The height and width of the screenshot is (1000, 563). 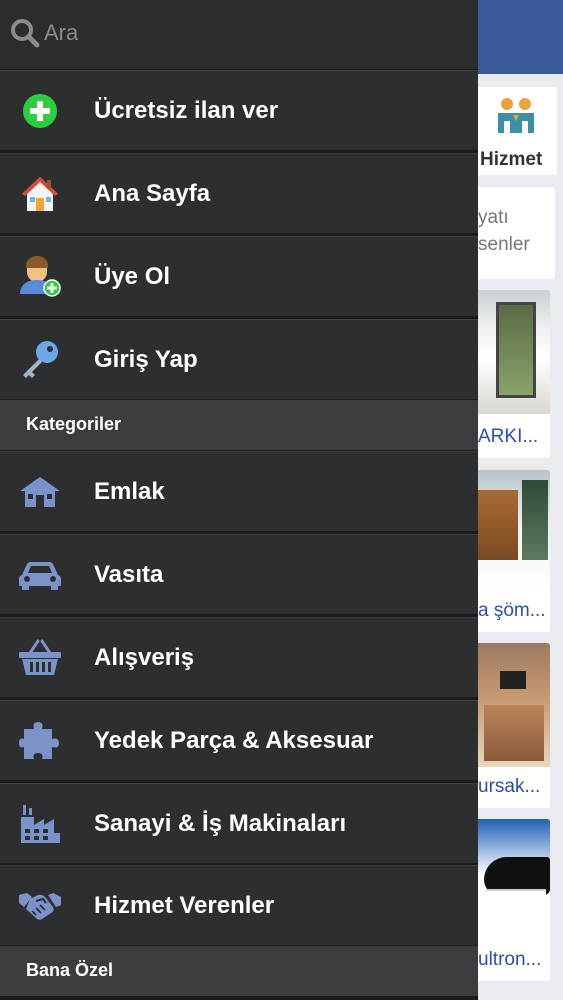 I want to click on menu-item-spare-parts: Yedek Parça & Aksesuar, so click(x=239, y=740).